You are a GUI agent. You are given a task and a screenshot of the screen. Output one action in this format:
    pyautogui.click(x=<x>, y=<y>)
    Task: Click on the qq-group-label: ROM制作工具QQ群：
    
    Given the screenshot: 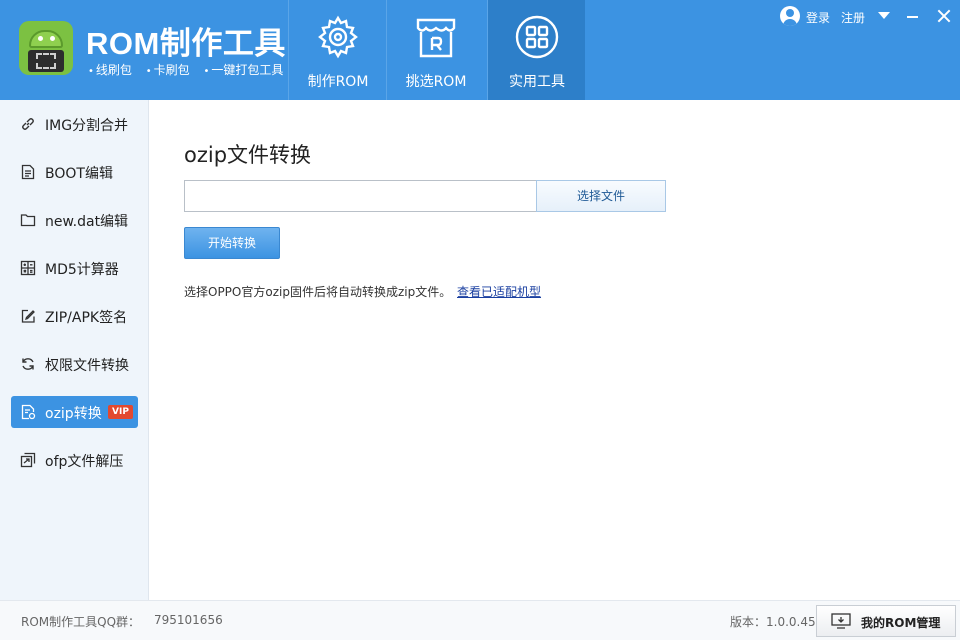 What is the action you would take?
    pyautogui.click(x=81, y=622)
    